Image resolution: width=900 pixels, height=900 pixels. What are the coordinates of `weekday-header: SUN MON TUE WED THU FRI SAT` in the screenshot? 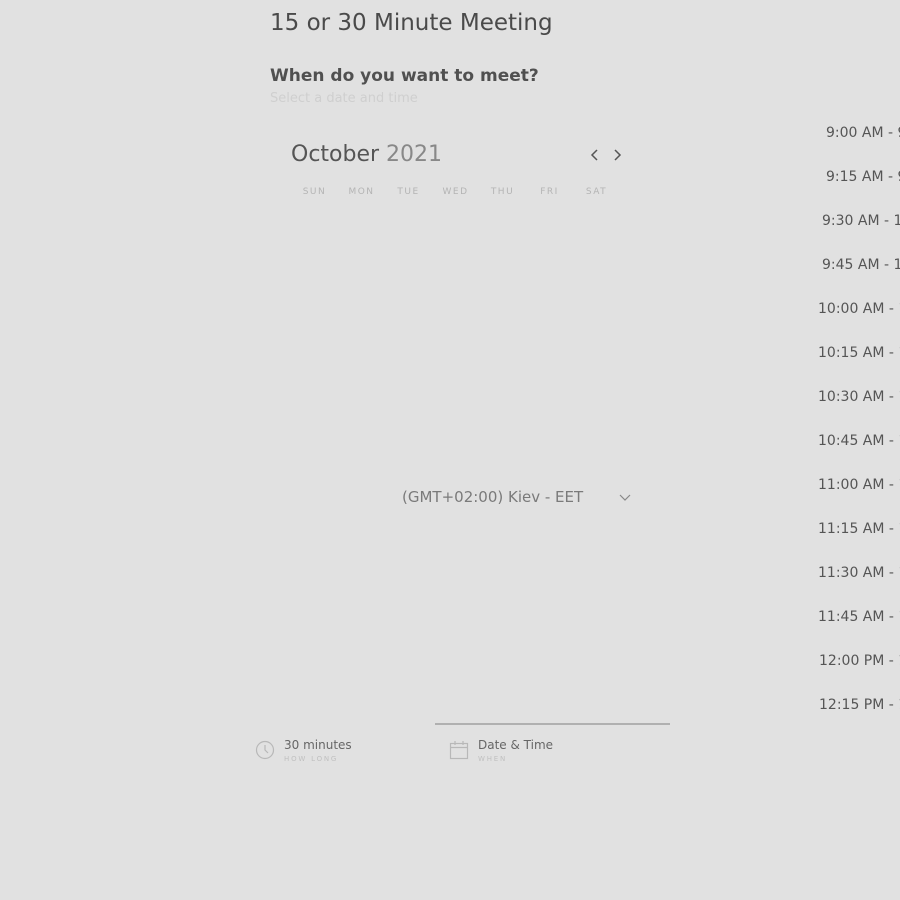 It's located at (456, 192).